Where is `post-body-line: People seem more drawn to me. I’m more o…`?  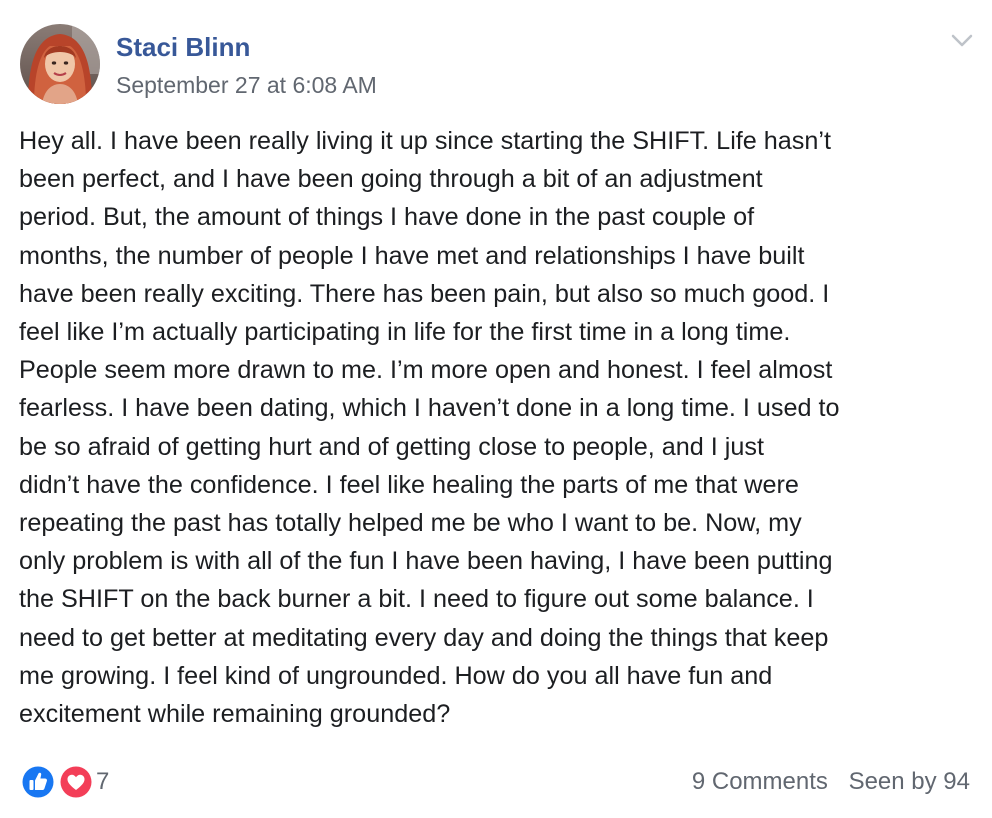
post-body-line: People seem more drawn to me. I’m more o… is located at coordinates (426, 370).